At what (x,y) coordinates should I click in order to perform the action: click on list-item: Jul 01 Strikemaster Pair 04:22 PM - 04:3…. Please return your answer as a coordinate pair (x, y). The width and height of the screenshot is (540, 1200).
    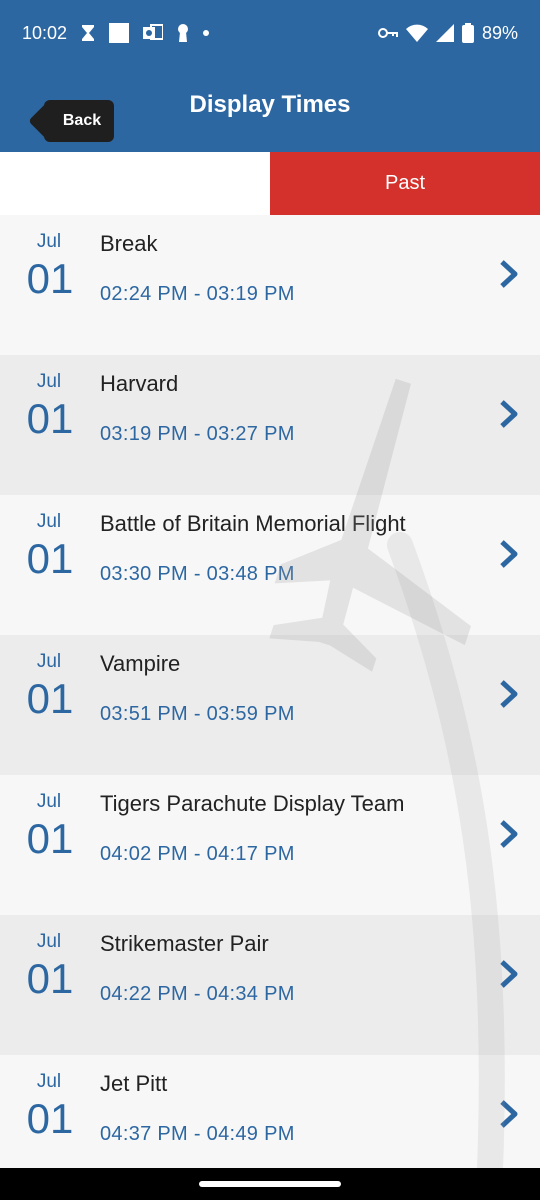
    Looking at the image, I should click on (270, 985).